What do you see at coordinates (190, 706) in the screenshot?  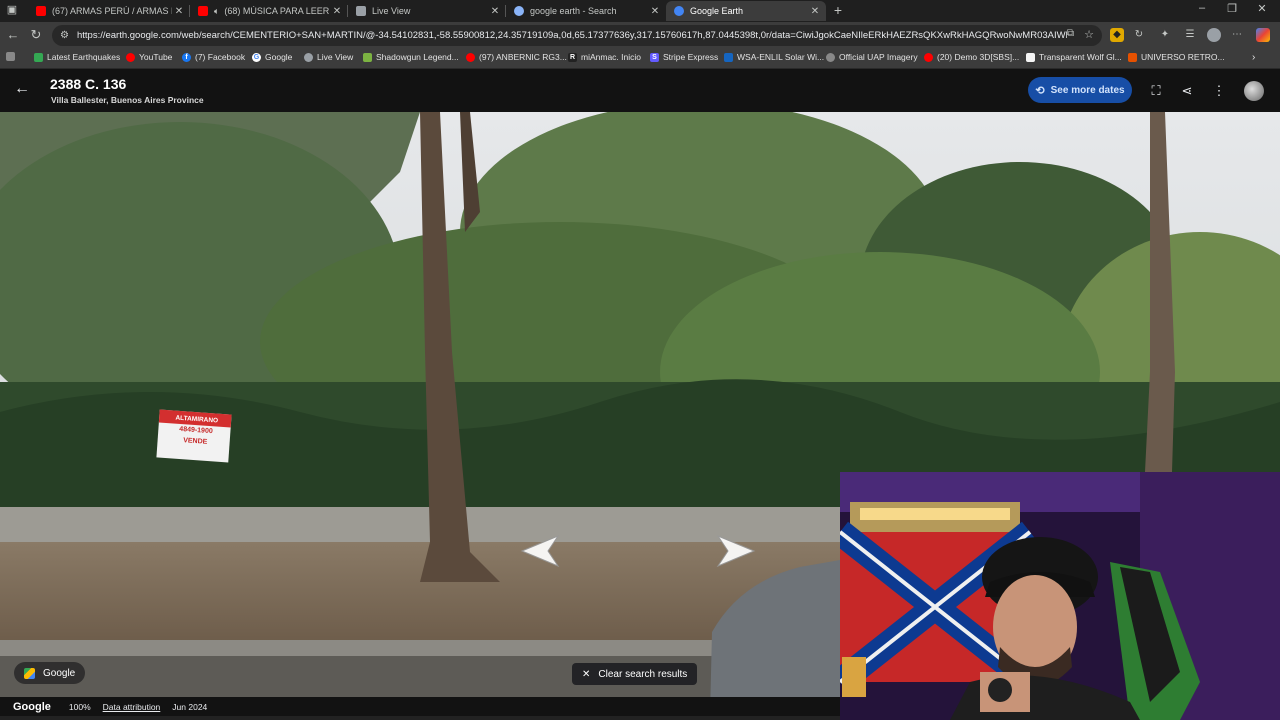 I see `imagery-date: Jun 2024` at bounding box center [190, 706].